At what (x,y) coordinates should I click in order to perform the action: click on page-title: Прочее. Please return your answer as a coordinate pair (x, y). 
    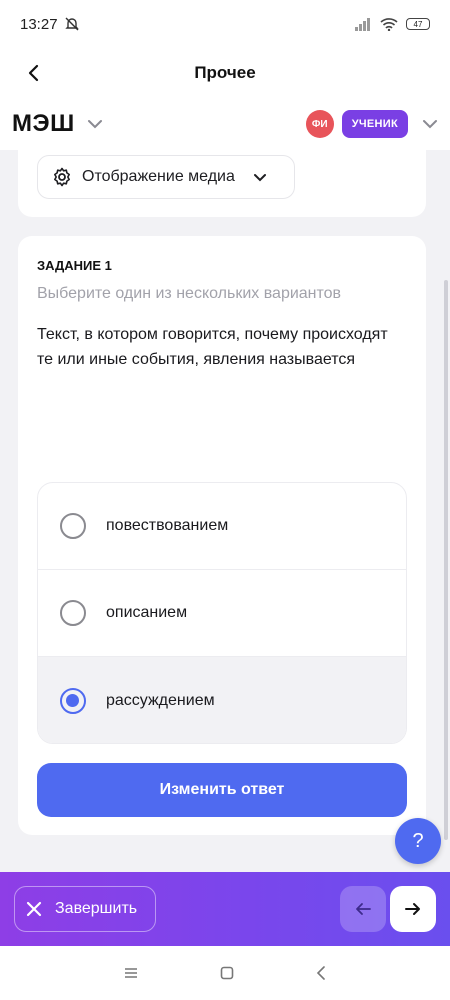
    Looking at the image, I should click on (225, 72).